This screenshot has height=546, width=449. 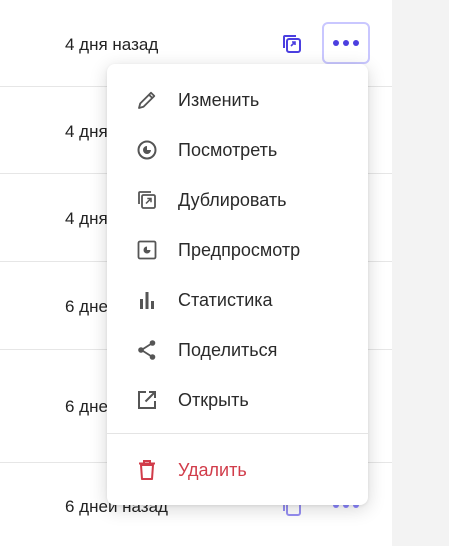 What do you see at coordinates (213, 399) in the screenshot?
I see `menu-item-label: Открыть` at bounding box center [213, 399].